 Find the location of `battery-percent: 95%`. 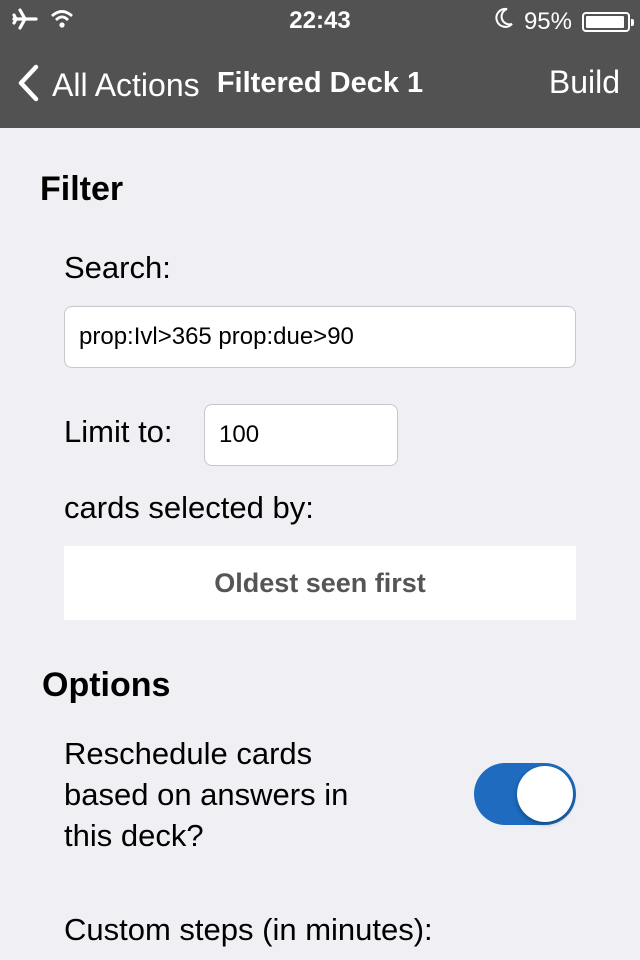

battery-percent: 95% is located at coordinates (547, 21).